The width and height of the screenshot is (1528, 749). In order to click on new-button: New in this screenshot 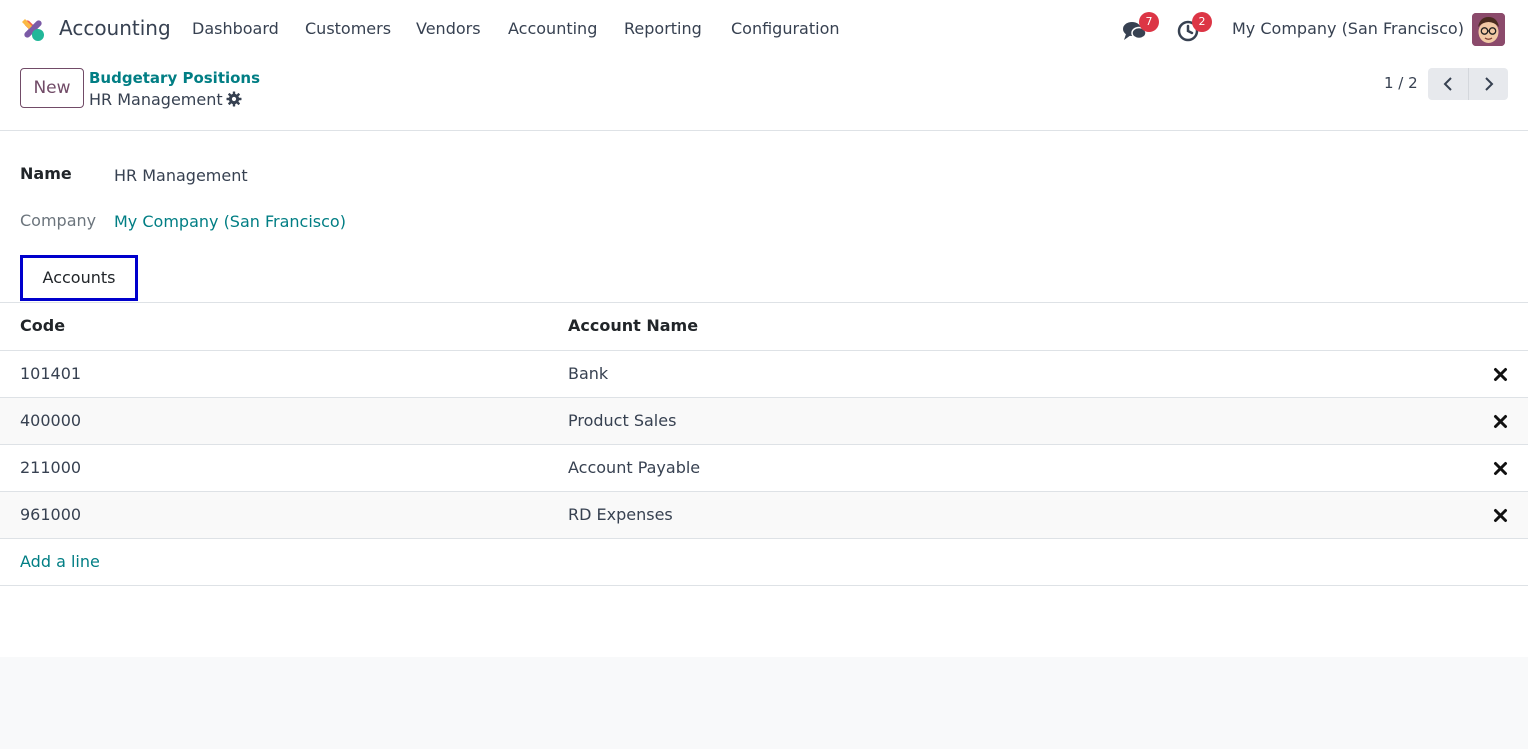, I will do `click(52, 88)`.